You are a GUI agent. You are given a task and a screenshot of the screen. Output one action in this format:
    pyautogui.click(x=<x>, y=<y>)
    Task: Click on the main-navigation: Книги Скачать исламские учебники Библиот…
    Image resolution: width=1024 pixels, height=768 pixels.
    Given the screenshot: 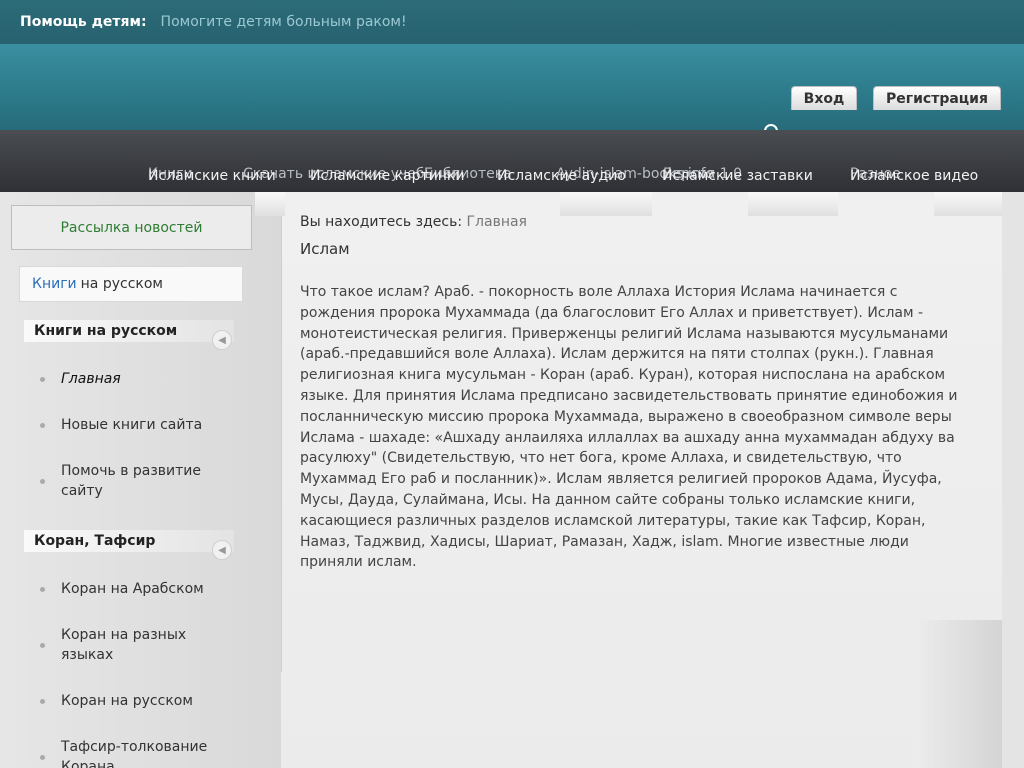 What is the action you would take?
    pyautogui.click(x=512, y=161)
    